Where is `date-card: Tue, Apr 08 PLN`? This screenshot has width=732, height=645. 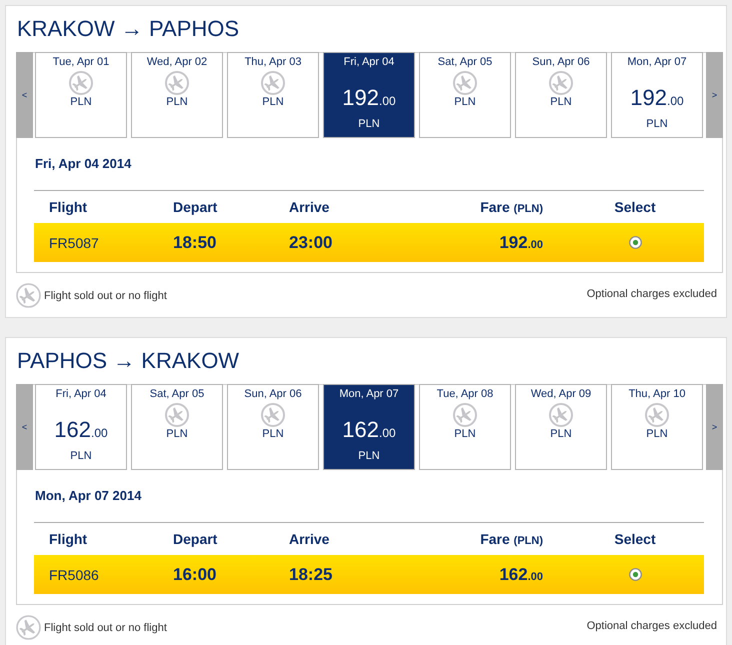
date-card: Tue, Apr 08 PLN is located at coordinates (465, 427).